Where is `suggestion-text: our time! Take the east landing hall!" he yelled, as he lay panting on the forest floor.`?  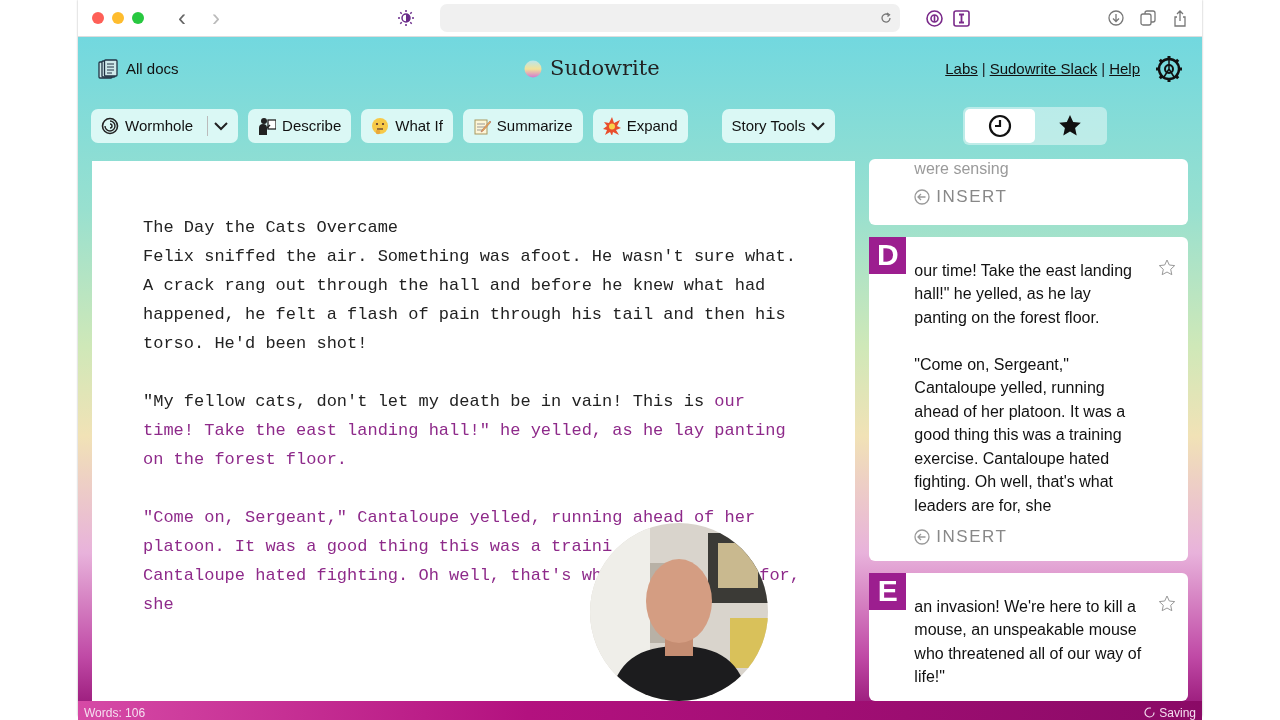
suggestion-text: our time! Take the east landing hall!" he yelled, as he lay panting on the forest floor. is located at coordinates (1023, 294).